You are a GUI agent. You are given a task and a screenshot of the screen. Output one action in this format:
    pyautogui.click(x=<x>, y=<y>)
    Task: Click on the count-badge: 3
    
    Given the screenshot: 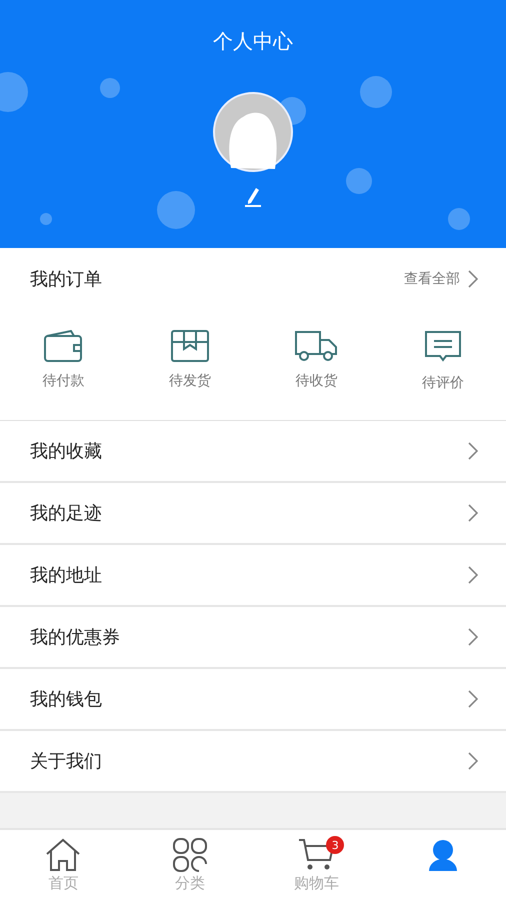 What is the action you would take?
    pyautogui.click(x=335, y=845)
    